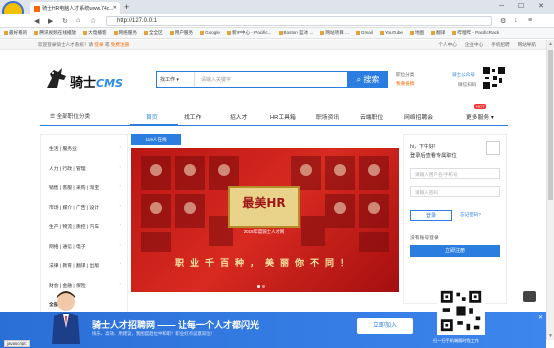 This screenshot has height=348, width=554. Describe the element at coordinates (524, 6) in the screenshot. I see `window-controls: ─ ☐ ✕` at that location.